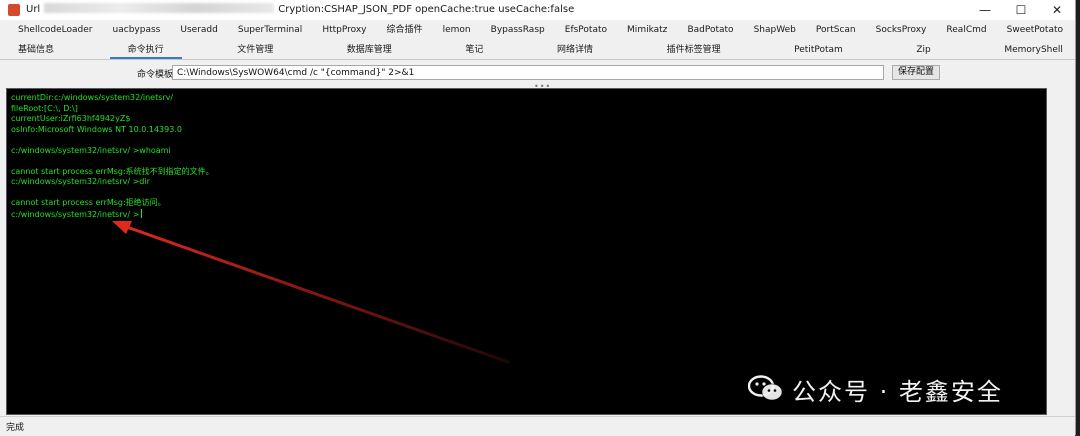 This screenshot has height=436, width=1080. I want to click on watermark-text: 公众号 · 老鑫安全, so click(897, 391).